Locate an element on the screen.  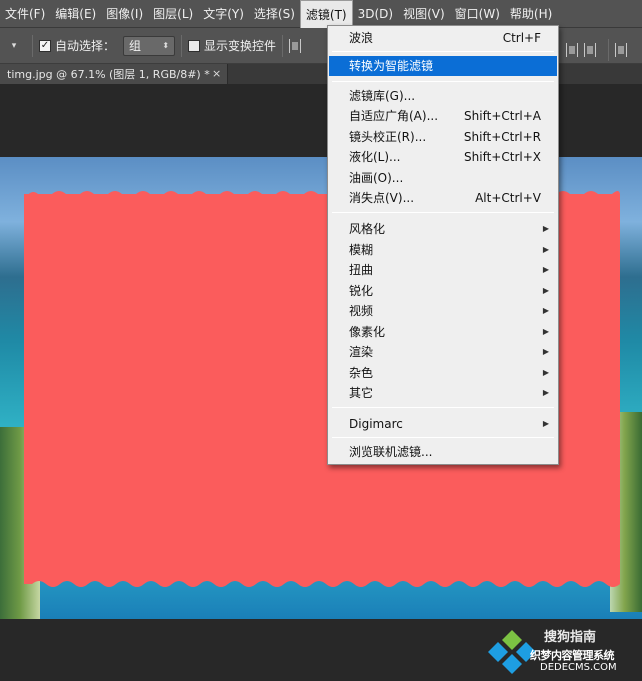
auto-select-checkbox: ✓ is located at coordinates (45, 45).